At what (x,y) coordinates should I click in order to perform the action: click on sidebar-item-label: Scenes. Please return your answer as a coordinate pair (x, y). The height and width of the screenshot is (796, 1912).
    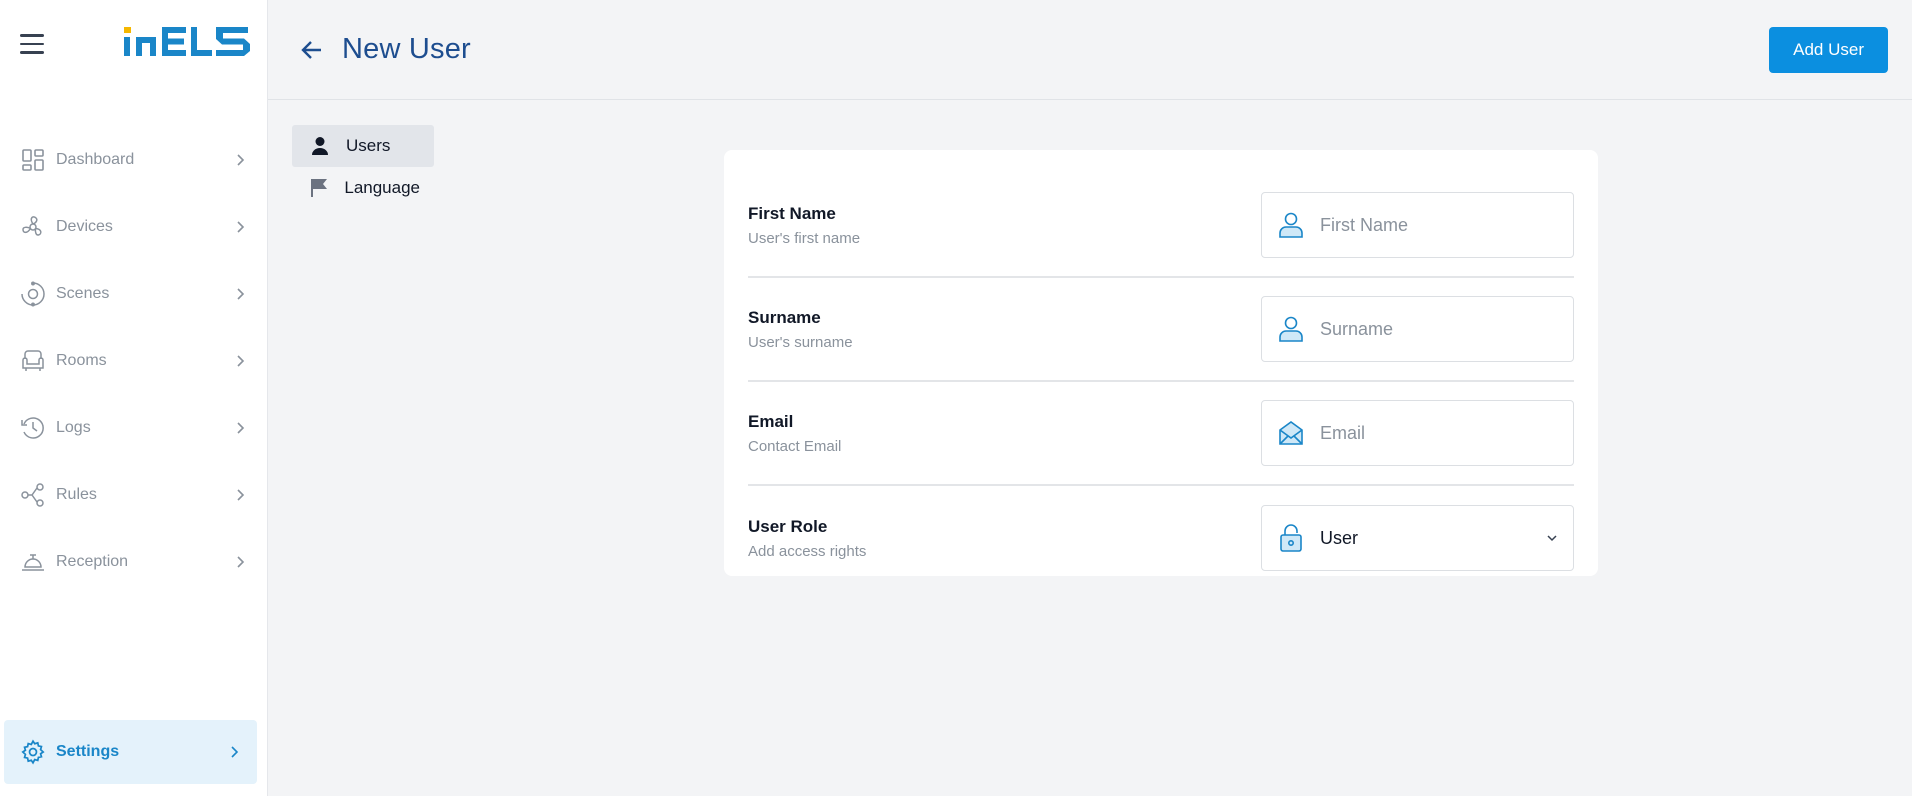
    Looking at the image, I should click on (83, 293).